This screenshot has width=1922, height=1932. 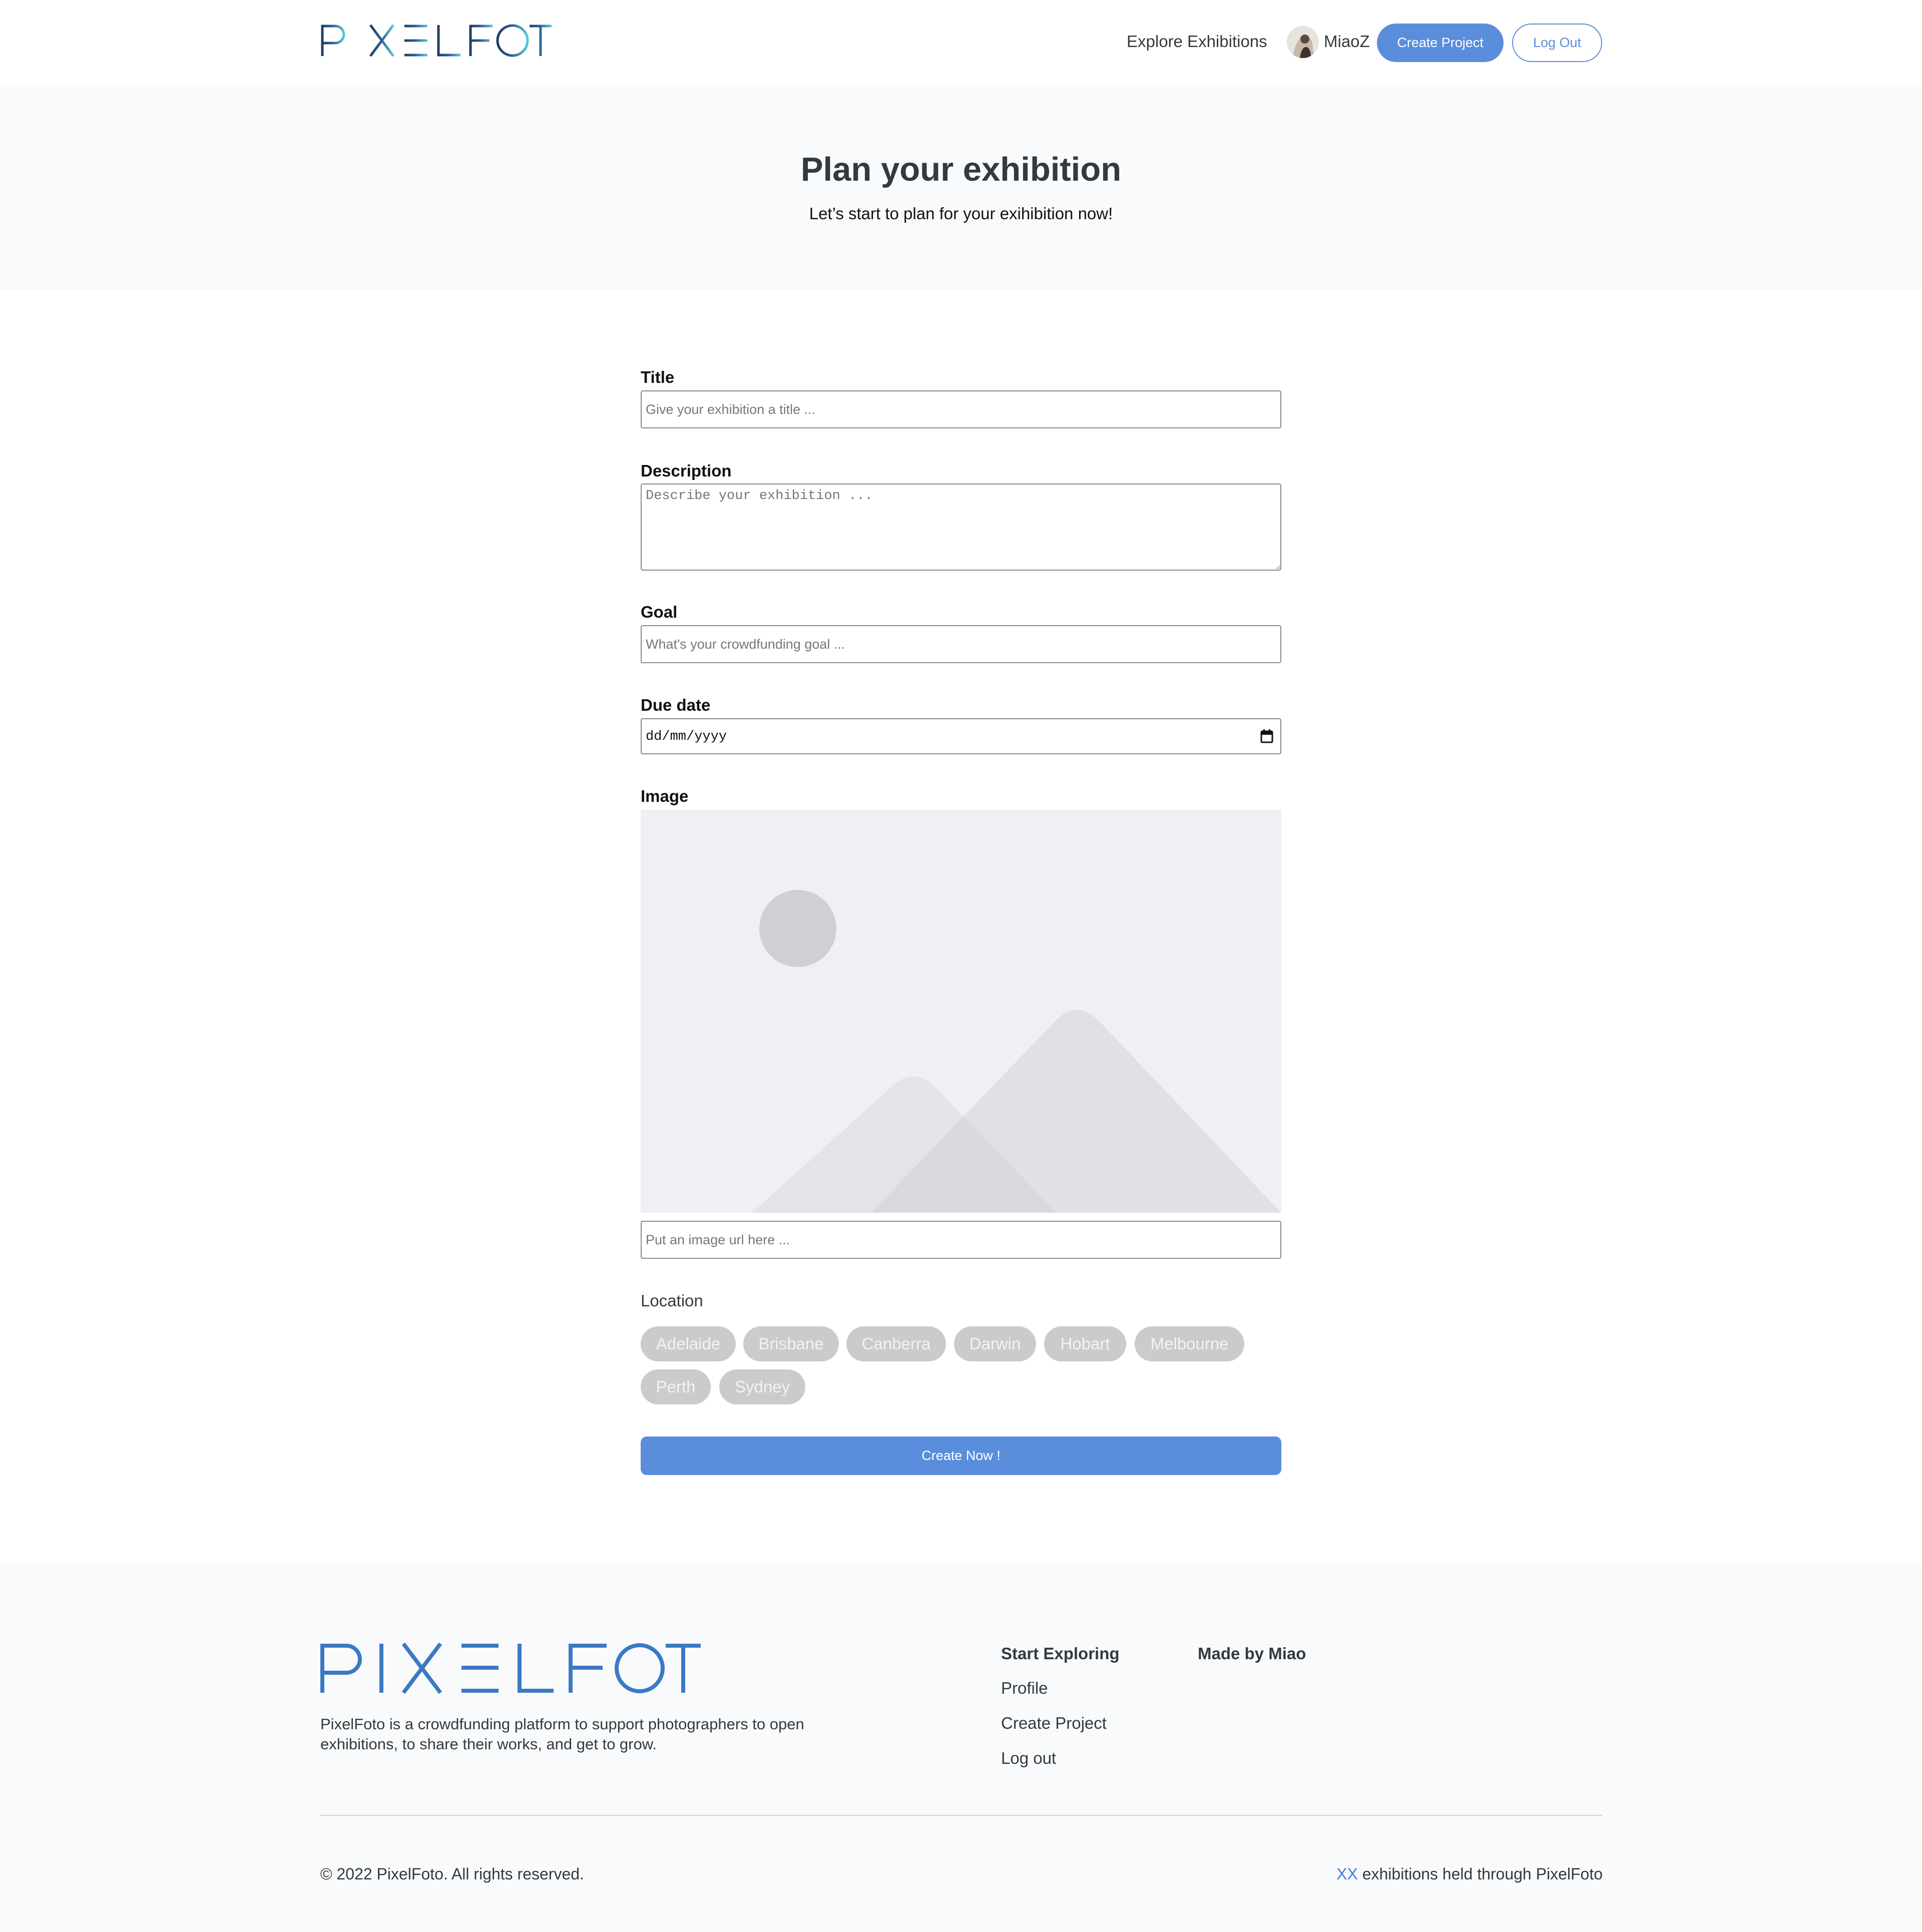 I want to click on footer-link-profile: Profile, so click(x=1024, y=1688).